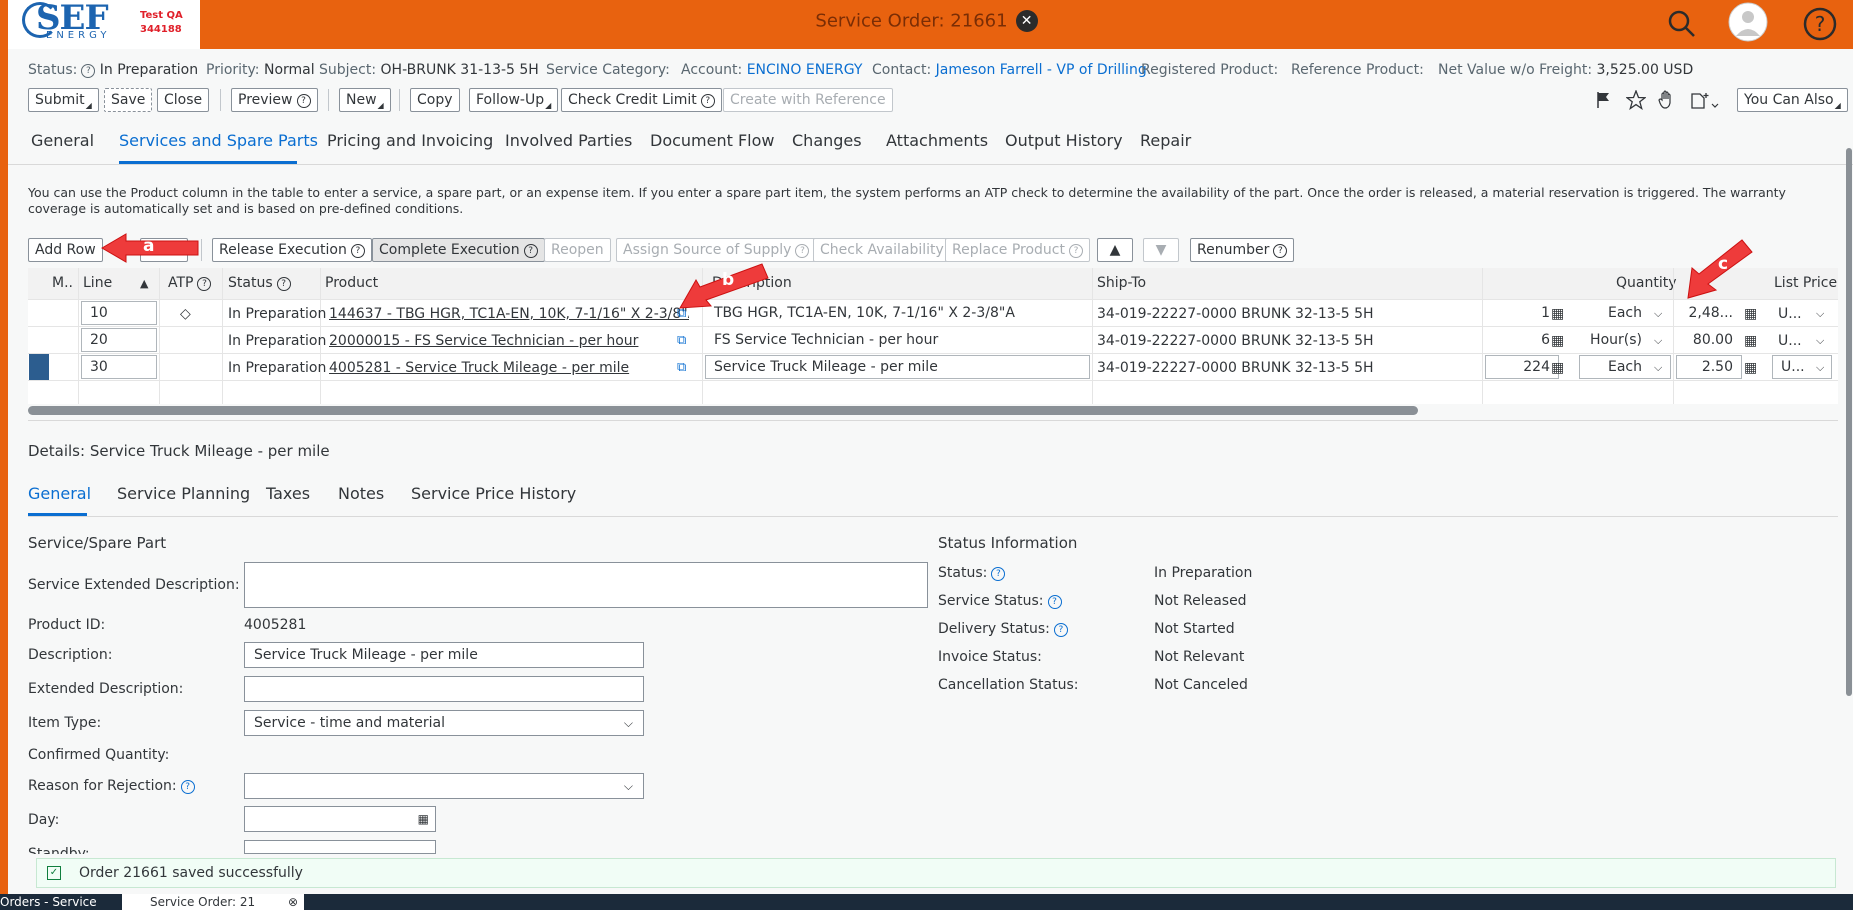  I want to click on assign-source-of-supply-button: Assign Source of Supply?, so click(716, 250).